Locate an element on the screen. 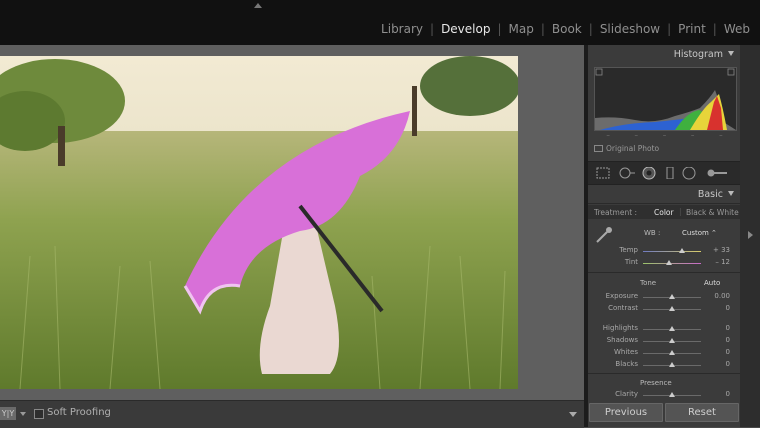  original-photo-toggle: Original Photo is located at coordinates (626, 148).